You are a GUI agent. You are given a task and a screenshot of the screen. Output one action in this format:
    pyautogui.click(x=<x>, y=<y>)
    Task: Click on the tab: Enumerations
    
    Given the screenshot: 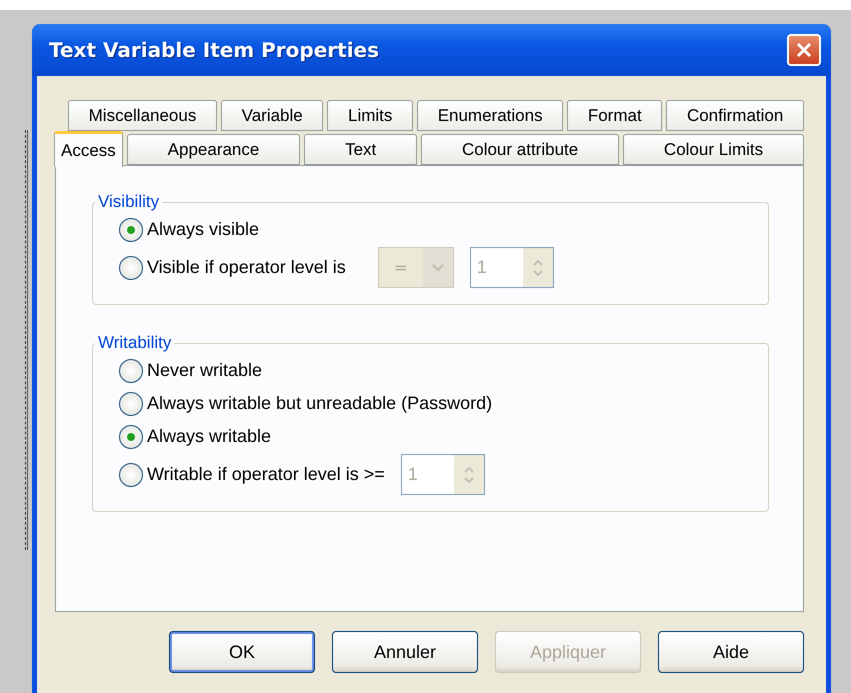 What is the action you would take?
    pyautogui.click(x=490, y=115)
    